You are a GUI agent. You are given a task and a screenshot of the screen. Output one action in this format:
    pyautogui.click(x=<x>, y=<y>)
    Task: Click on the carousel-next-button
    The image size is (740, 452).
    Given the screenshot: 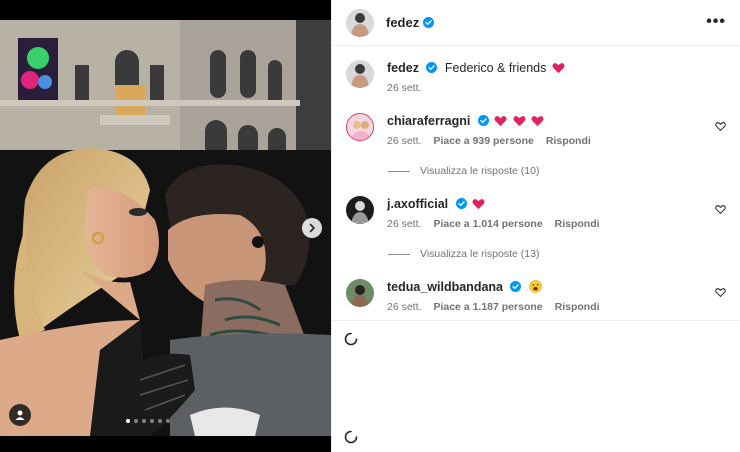 What is the action you would take?
    pyautogui.click(x=312, y=228)
    